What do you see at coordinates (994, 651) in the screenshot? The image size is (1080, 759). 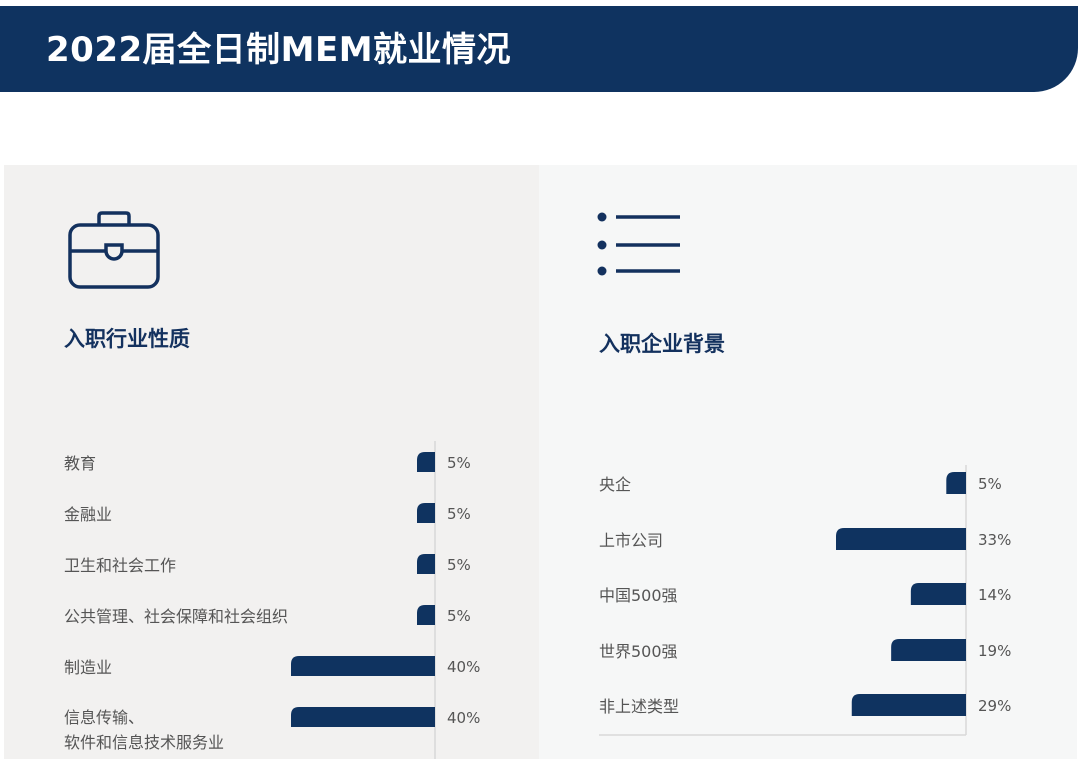 I see `data-label: 19%` at bounding box center [994, 651].